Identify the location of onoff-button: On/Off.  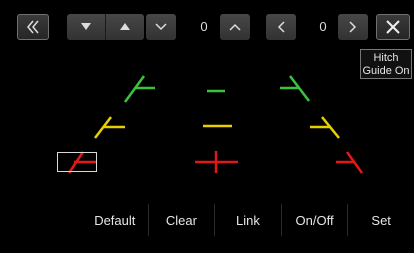
(314, 220).